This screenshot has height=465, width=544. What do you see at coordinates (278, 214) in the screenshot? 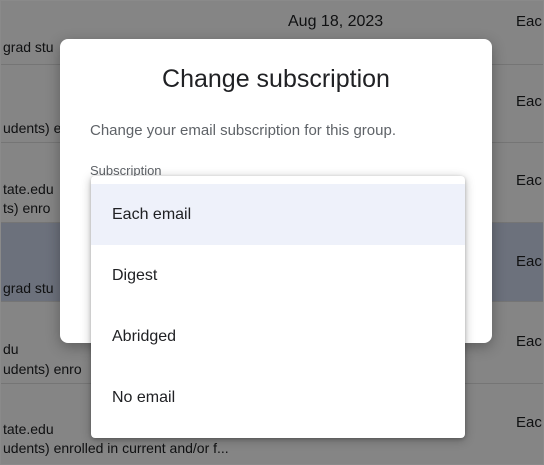
I see `option-each-email: Each email` at bounding box center [278, 214].